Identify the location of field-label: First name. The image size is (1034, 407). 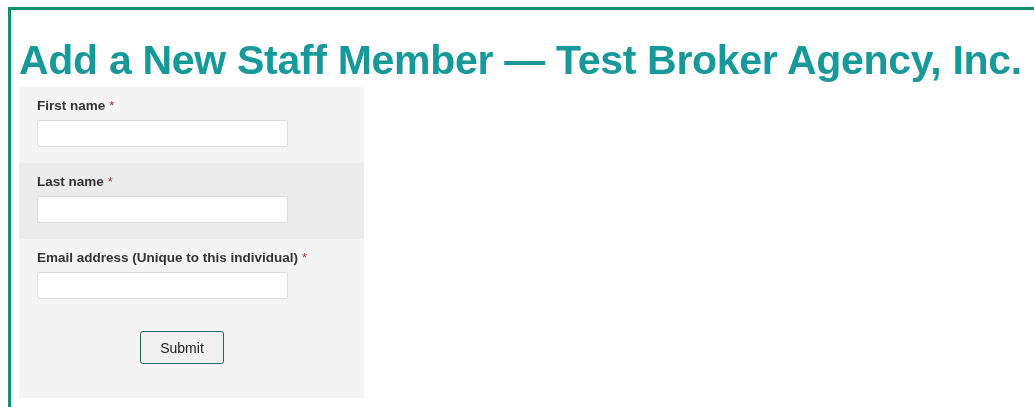
(71, 105).